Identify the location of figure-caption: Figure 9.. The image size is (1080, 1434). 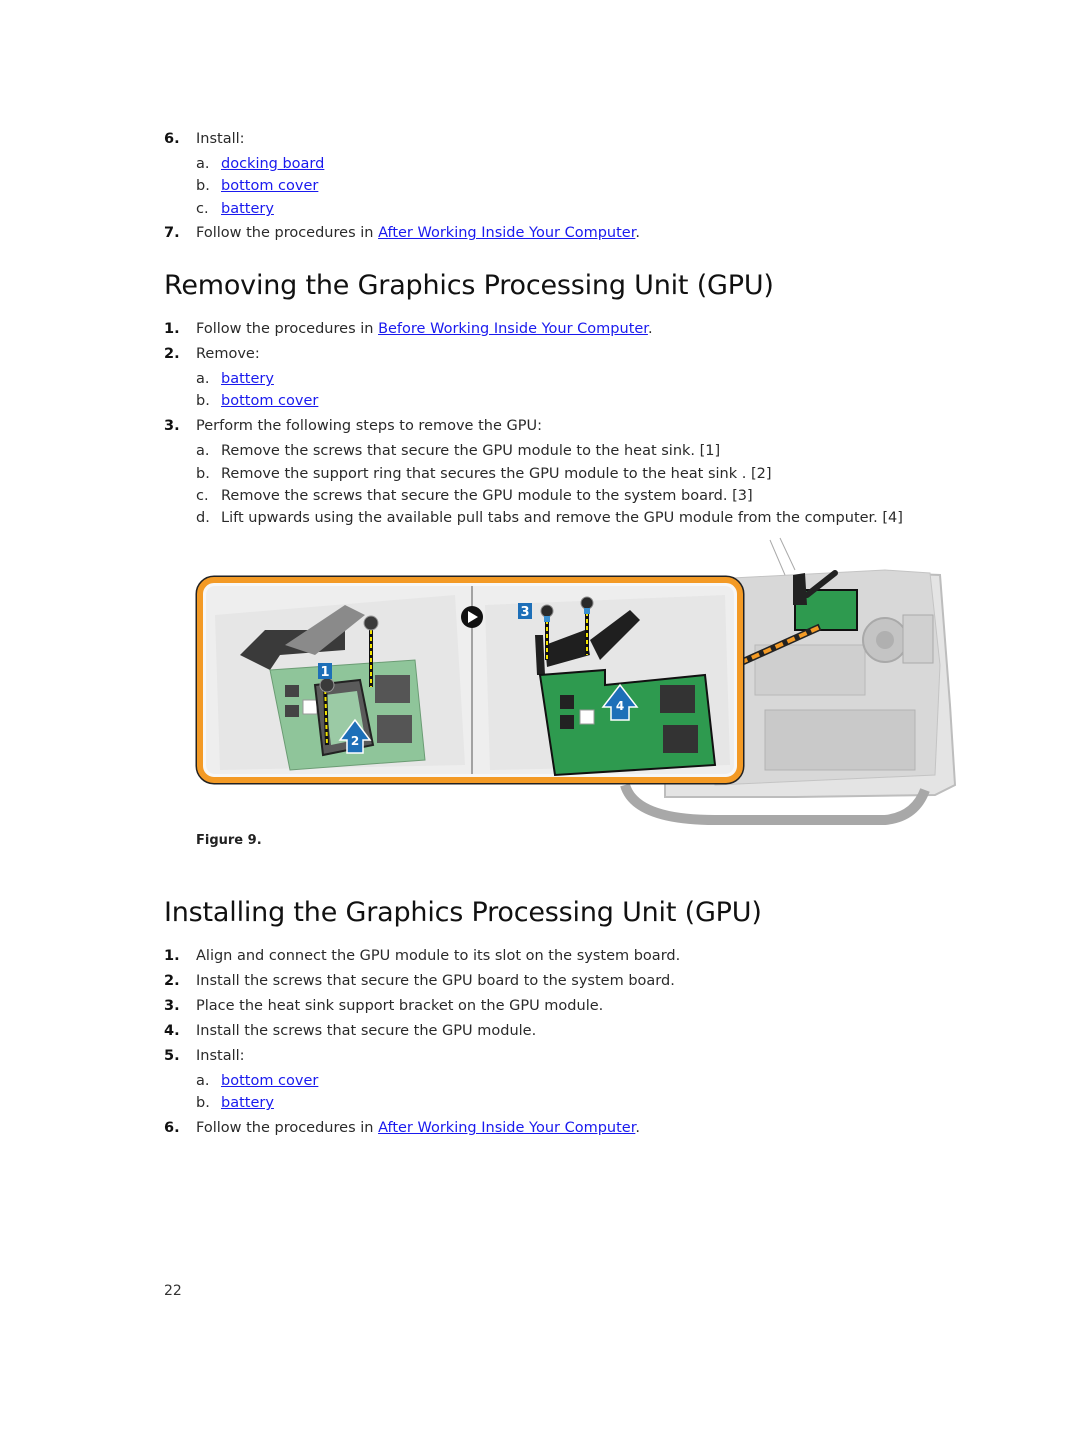
(229, 840).